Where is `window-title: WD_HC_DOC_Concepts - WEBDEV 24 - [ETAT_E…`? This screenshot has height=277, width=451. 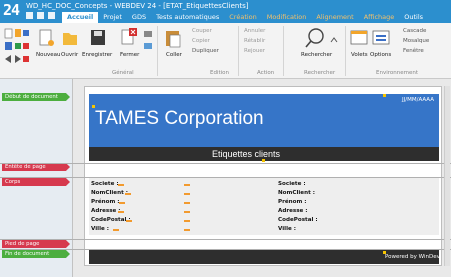 window-title: WD_HC_DOC_Concepts - WEBDEV 24 - [ETAT_E… is located at coordinates (137, 6).